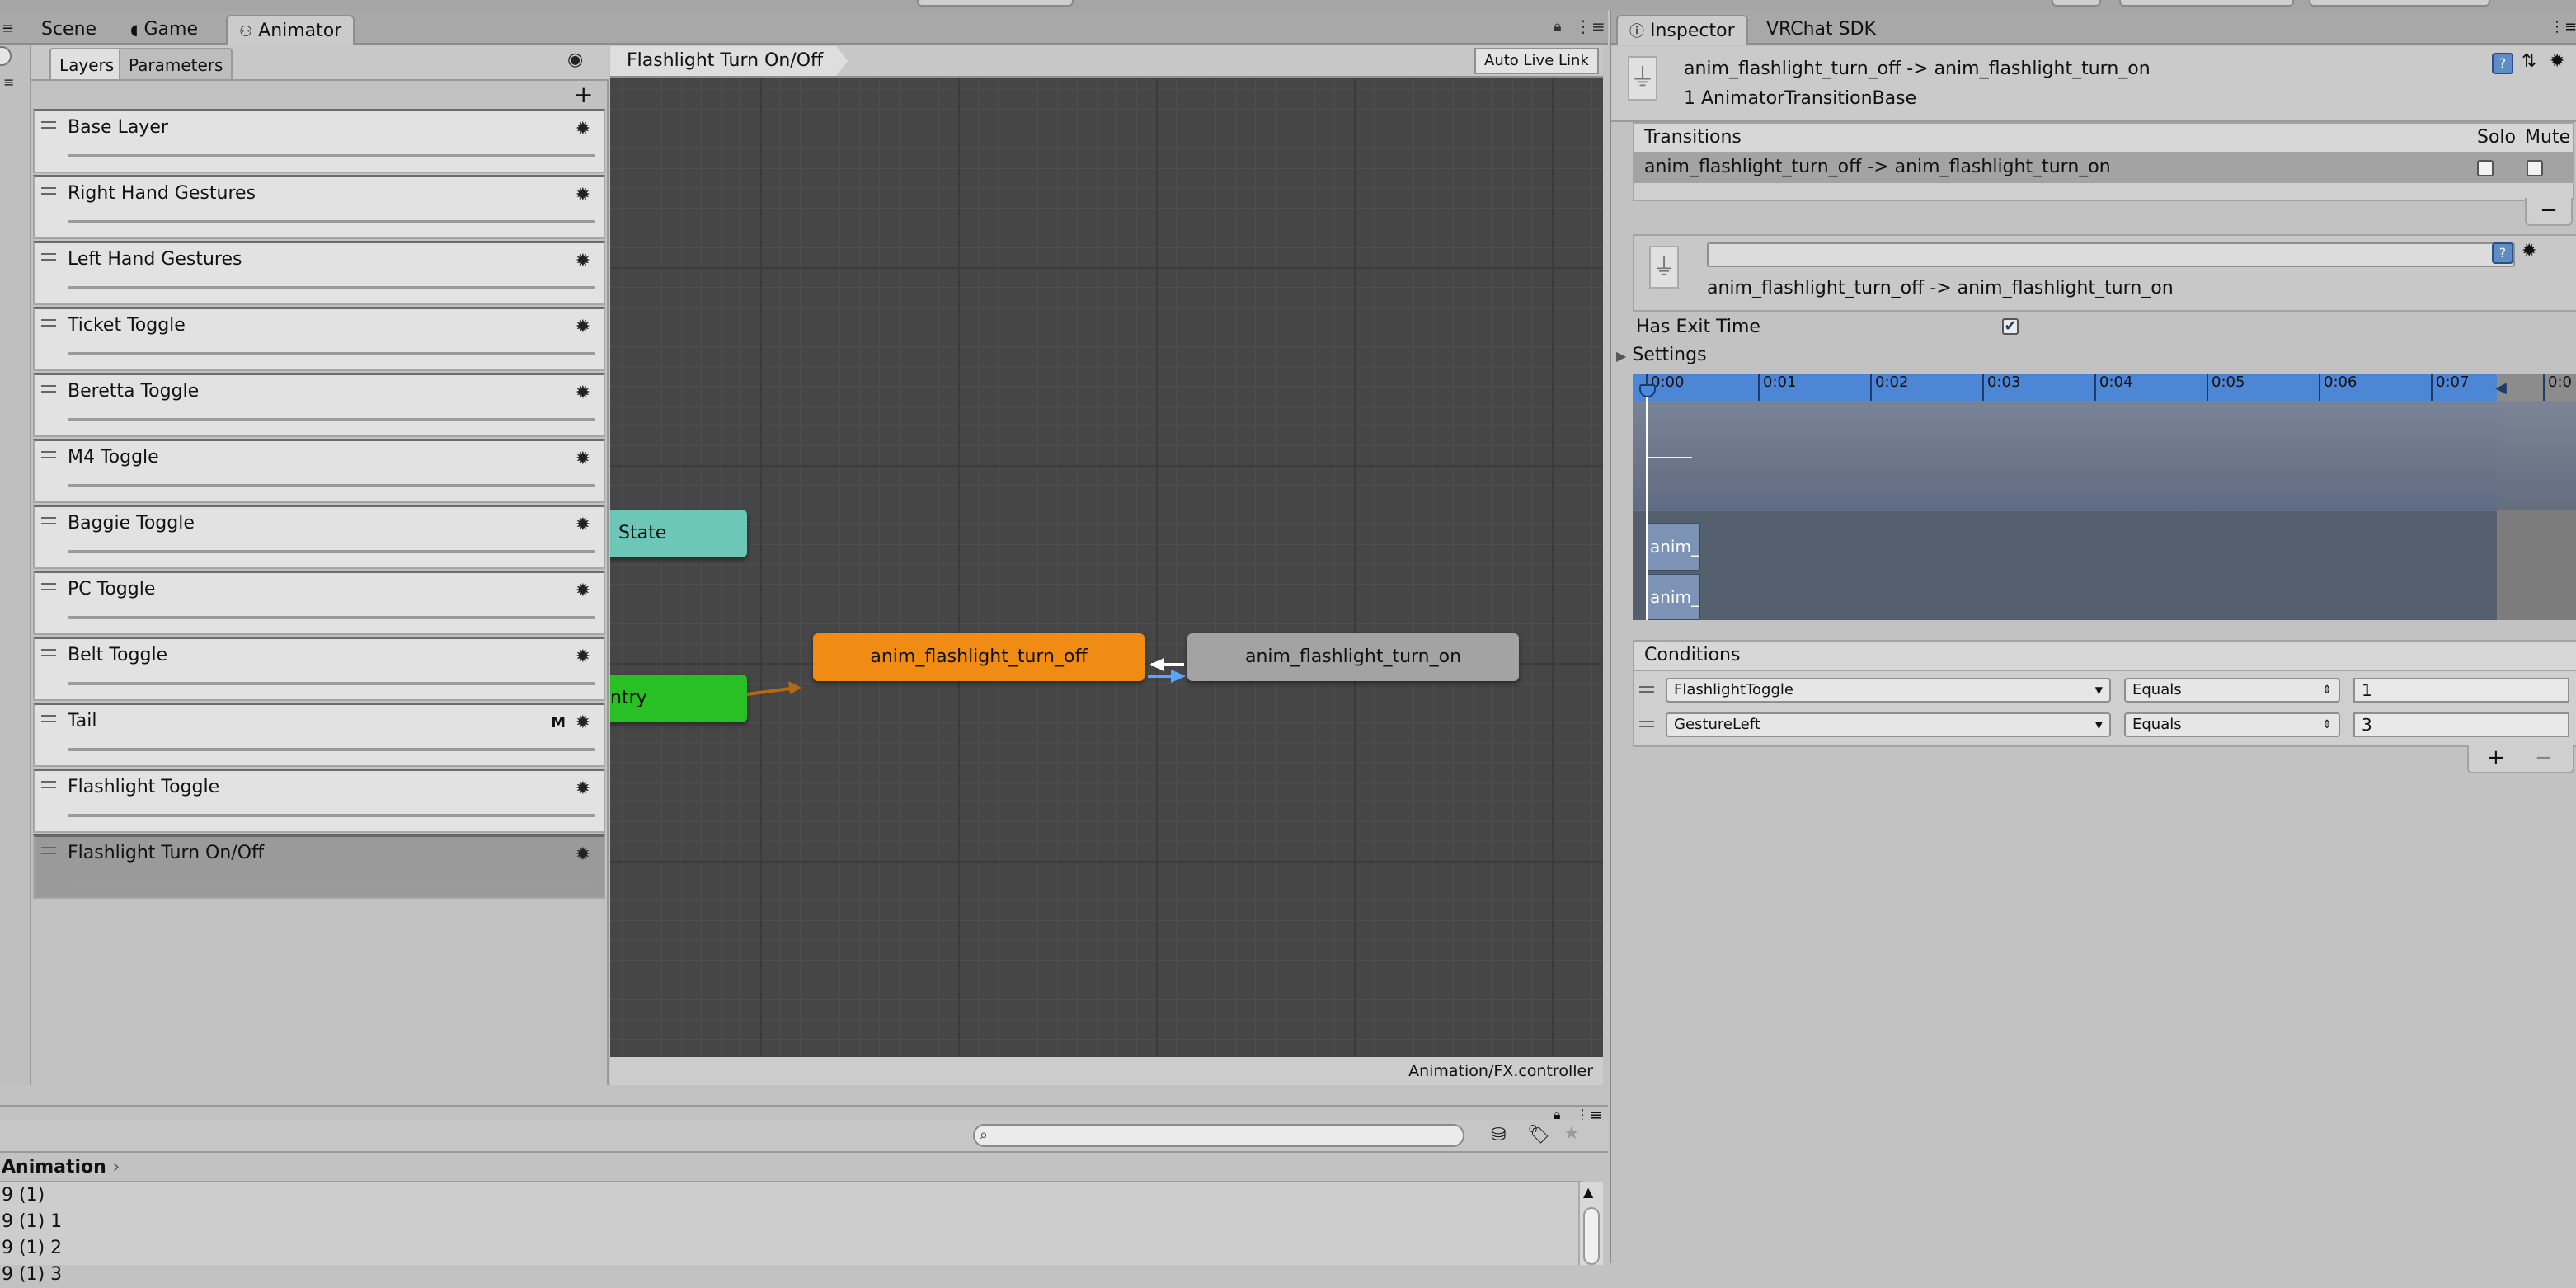 This screenshot has height=1288, width=2576. Describe the element at coordinates (319, 801) in the screenshot. I see `layer-item: Flashlight Toggle ✹` at that location.